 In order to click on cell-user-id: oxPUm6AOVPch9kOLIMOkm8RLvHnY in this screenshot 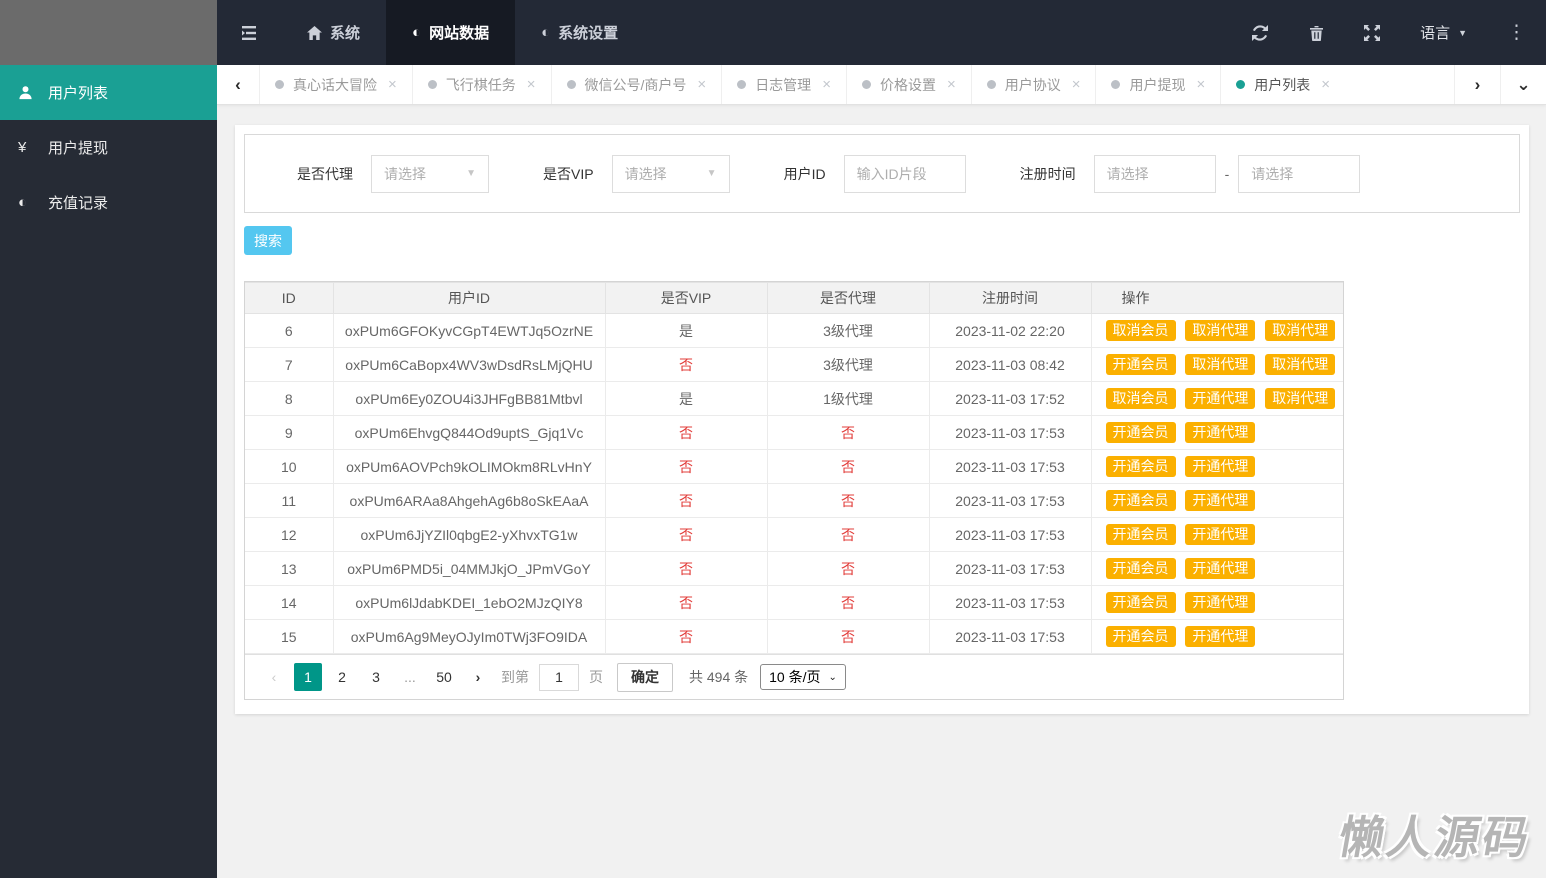, I will do `click(469, 466)`.